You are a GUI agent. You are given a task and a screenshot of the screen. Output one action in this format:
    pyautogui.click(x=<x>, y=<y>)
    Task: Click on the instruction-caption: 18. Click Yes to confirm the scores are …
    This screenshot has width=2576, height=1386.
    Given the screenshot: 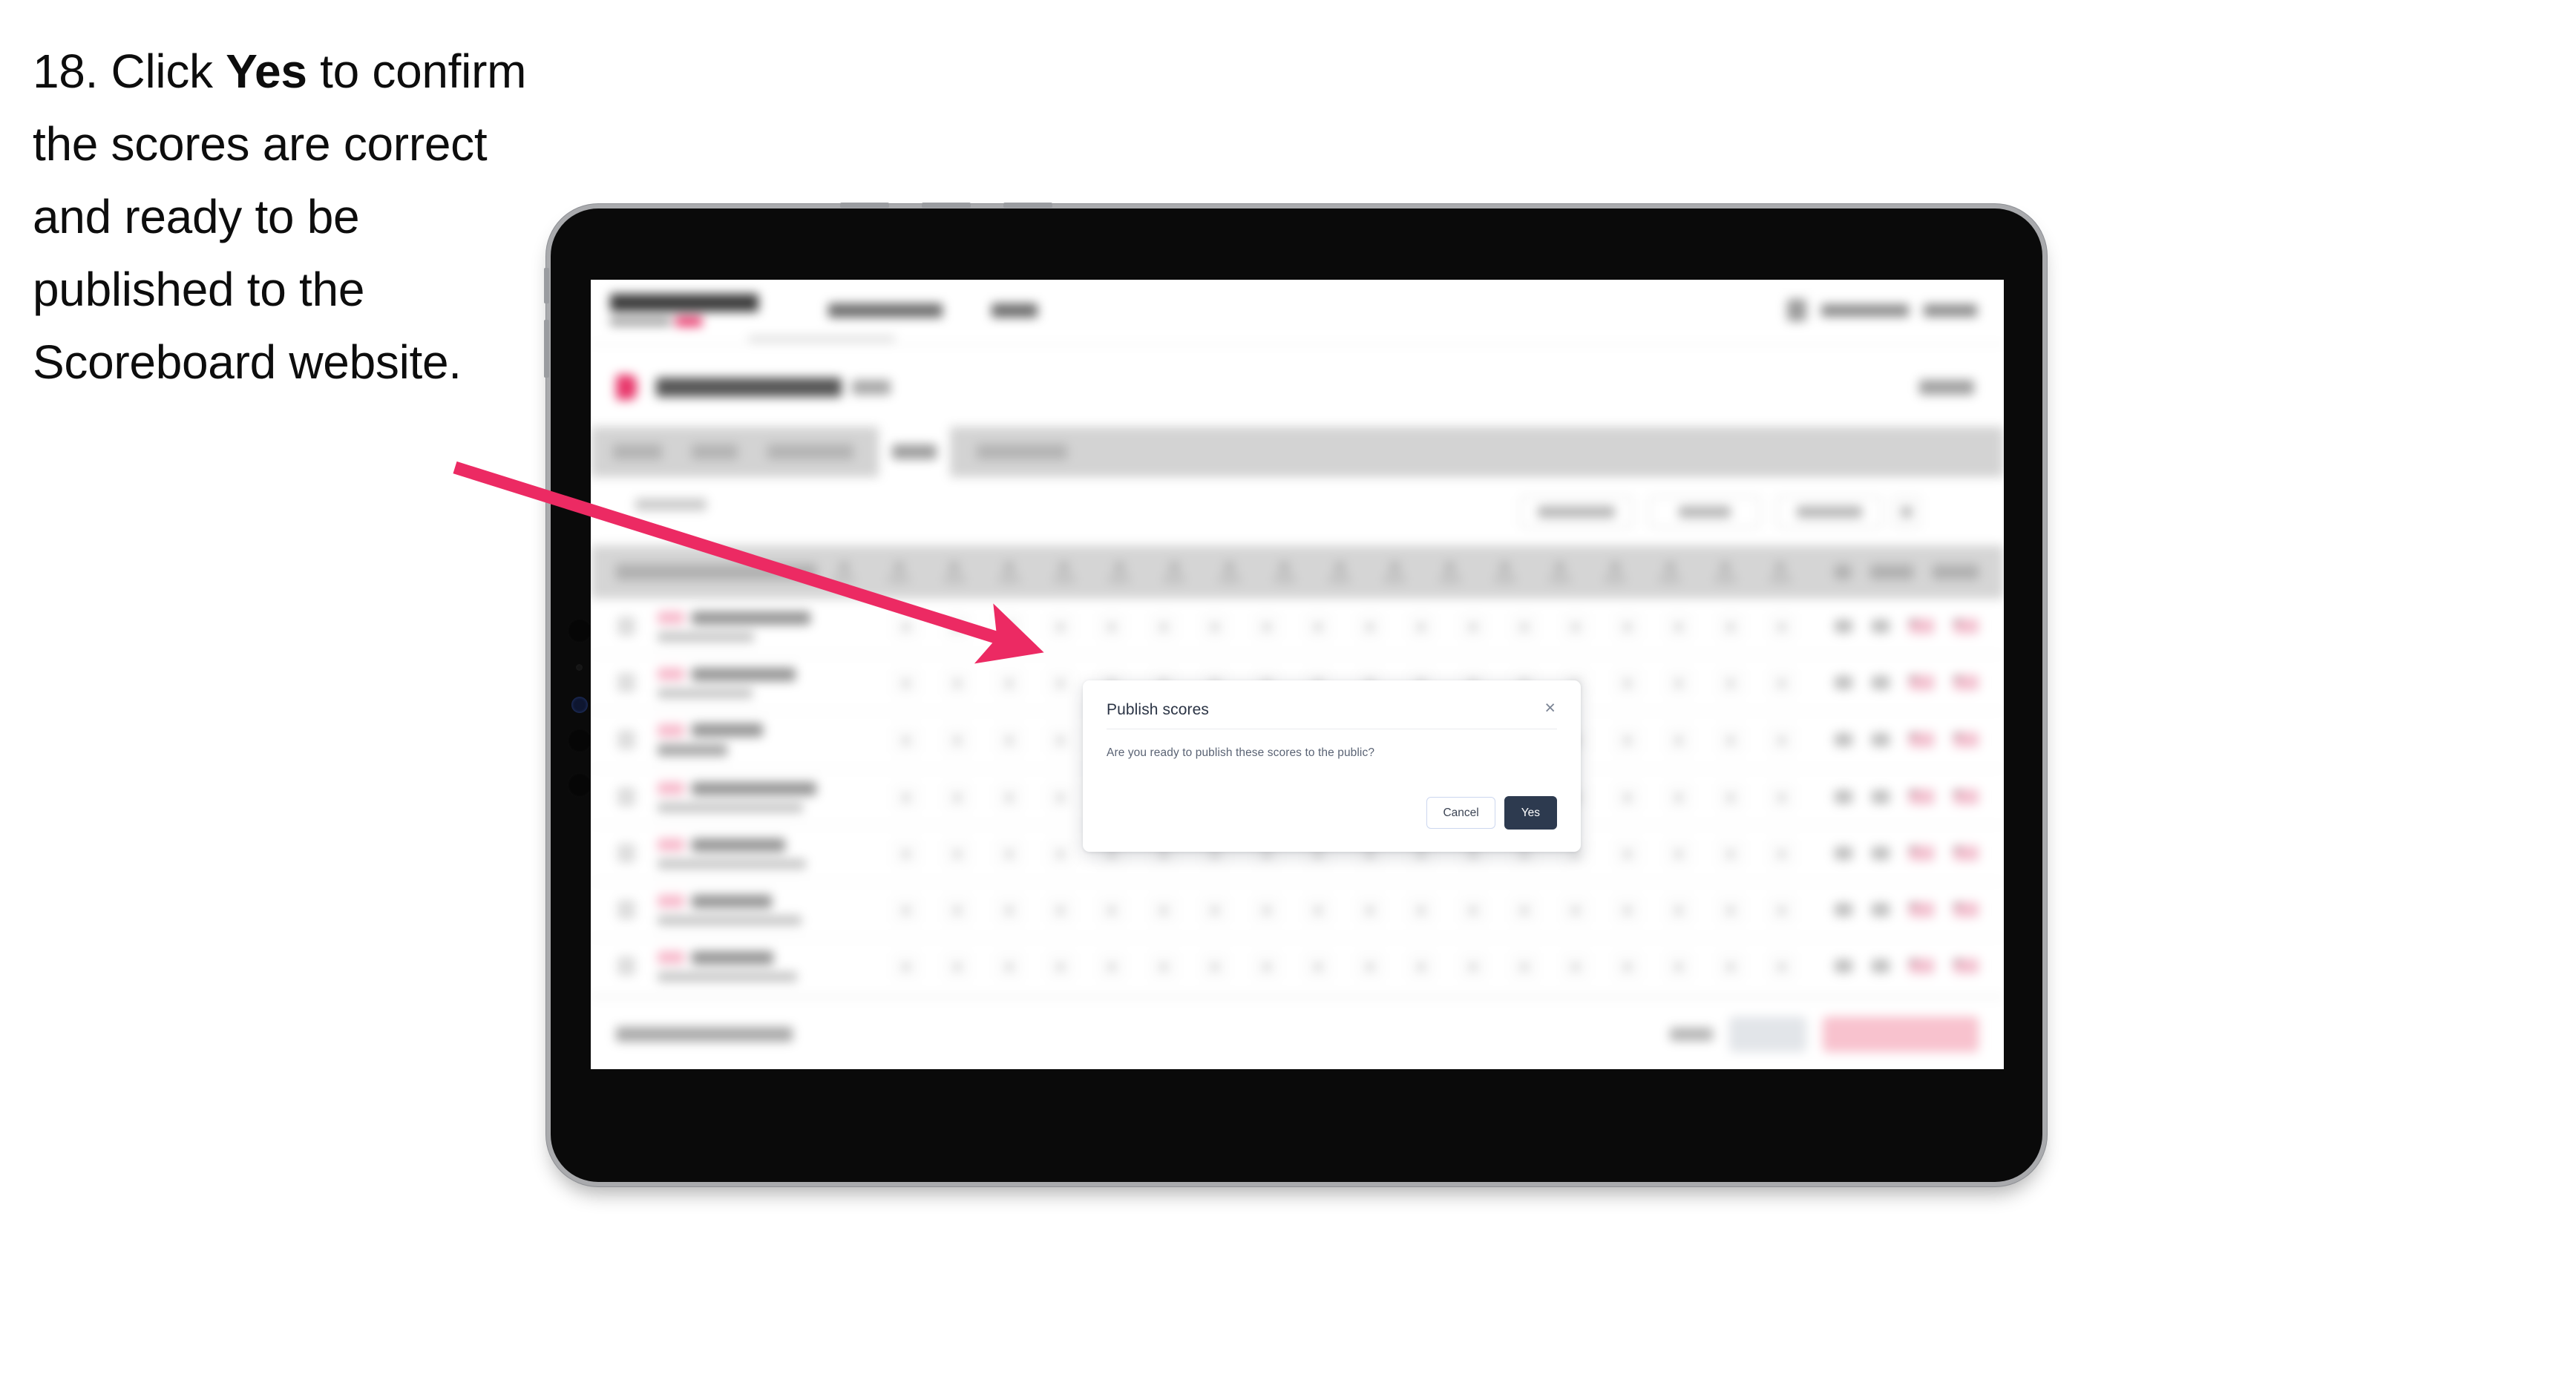 What is the action you would take?
    pyautogui.click(x=300, y=217)
    